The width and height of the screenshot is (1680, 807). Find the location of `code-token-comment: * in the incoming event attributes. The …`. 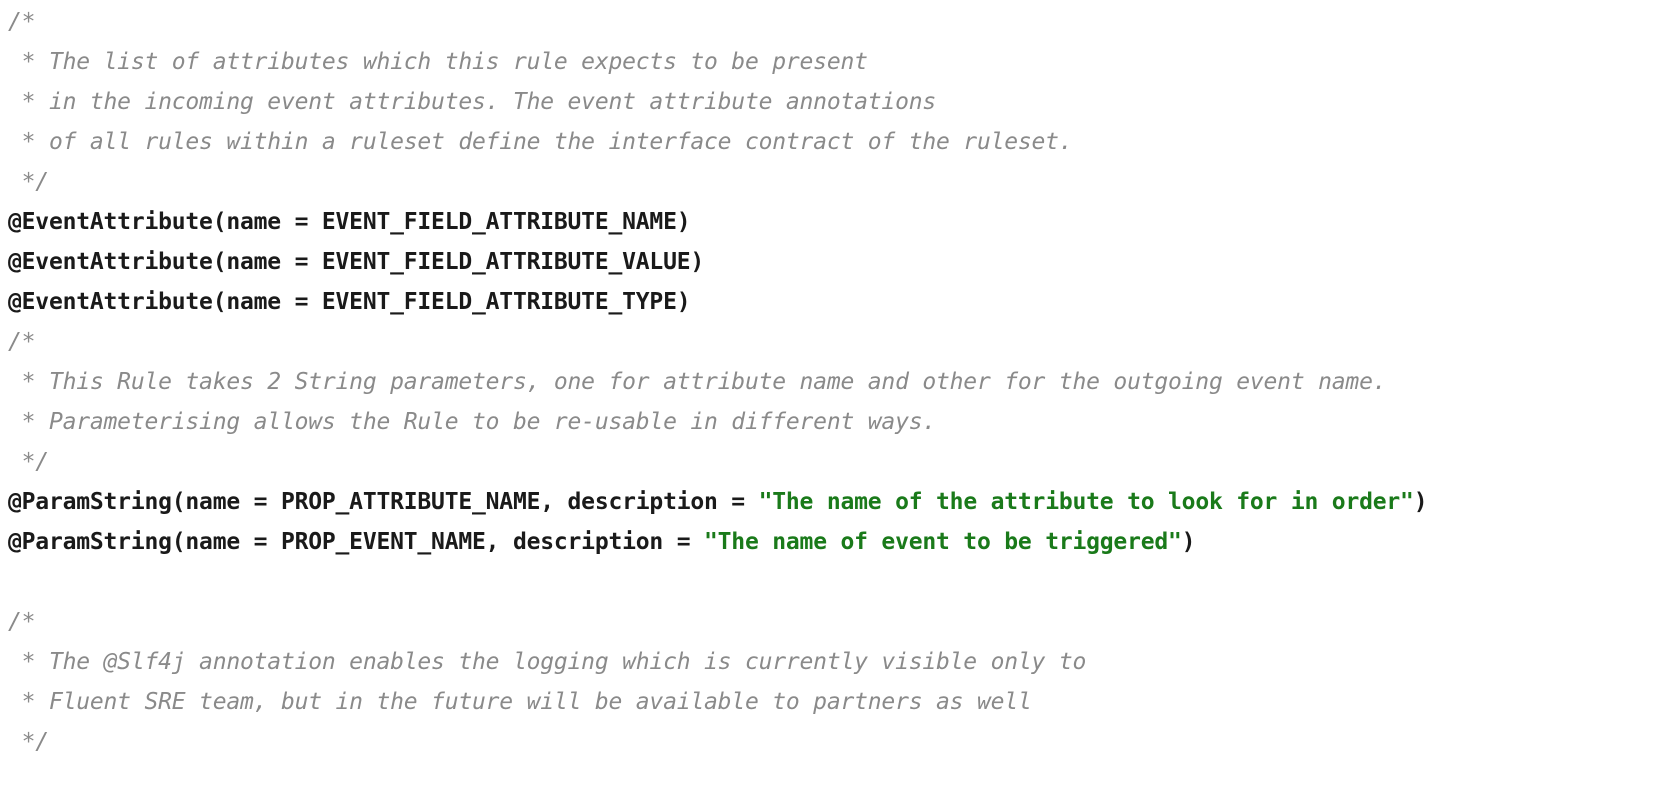

code-token-comment: * in the incoming event attributes. The … is located at coordinates (472, 102).